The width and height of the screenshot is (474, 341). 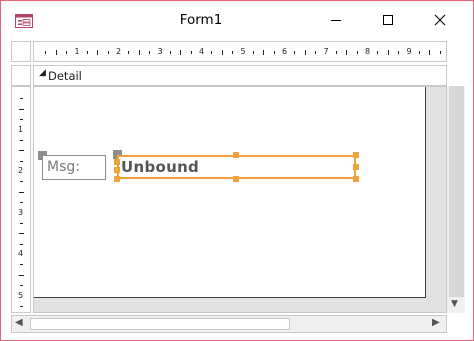 What do you see at coordinates (42, 73) in the screenshot?
I see `section-arrow-icon: ◢` at bounding box center [42, 73].